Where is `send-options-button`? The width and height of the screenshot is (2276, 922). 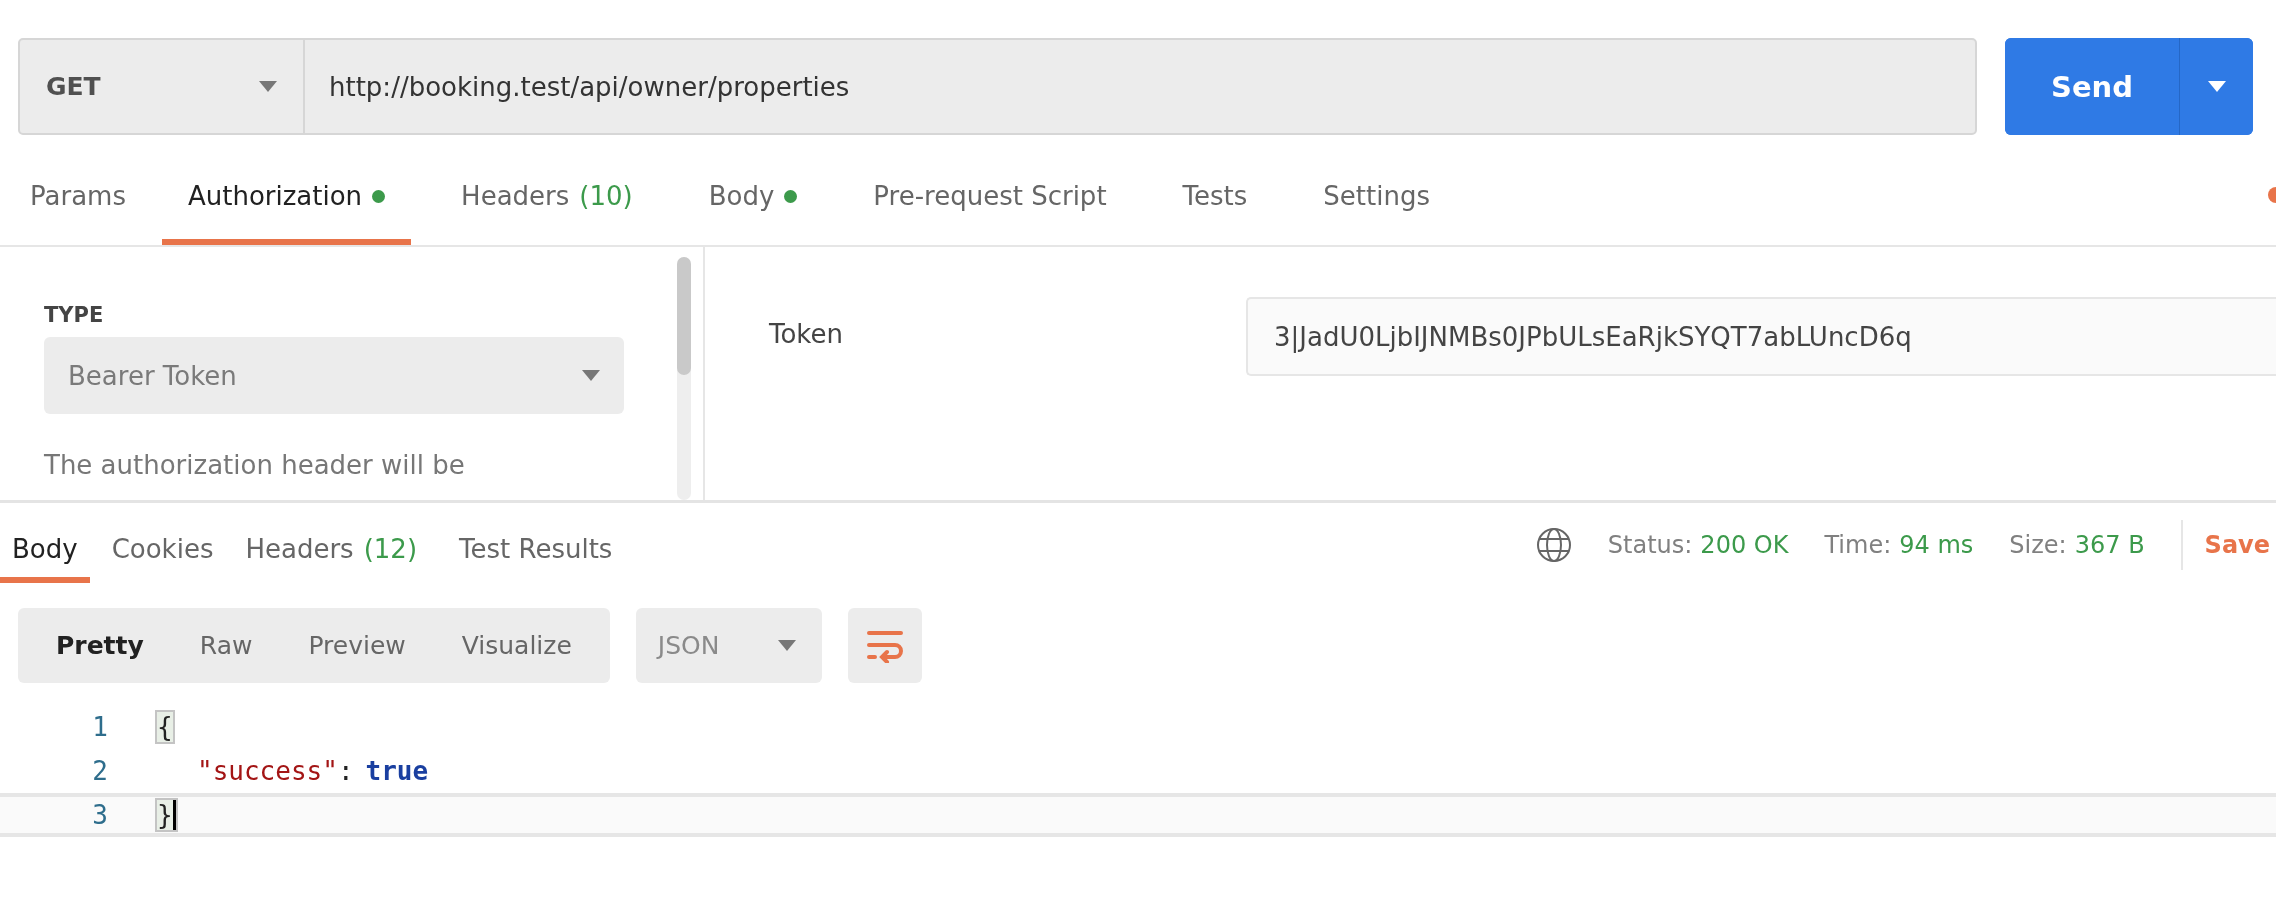
send-options-button is located at coordinates (2216, 86).